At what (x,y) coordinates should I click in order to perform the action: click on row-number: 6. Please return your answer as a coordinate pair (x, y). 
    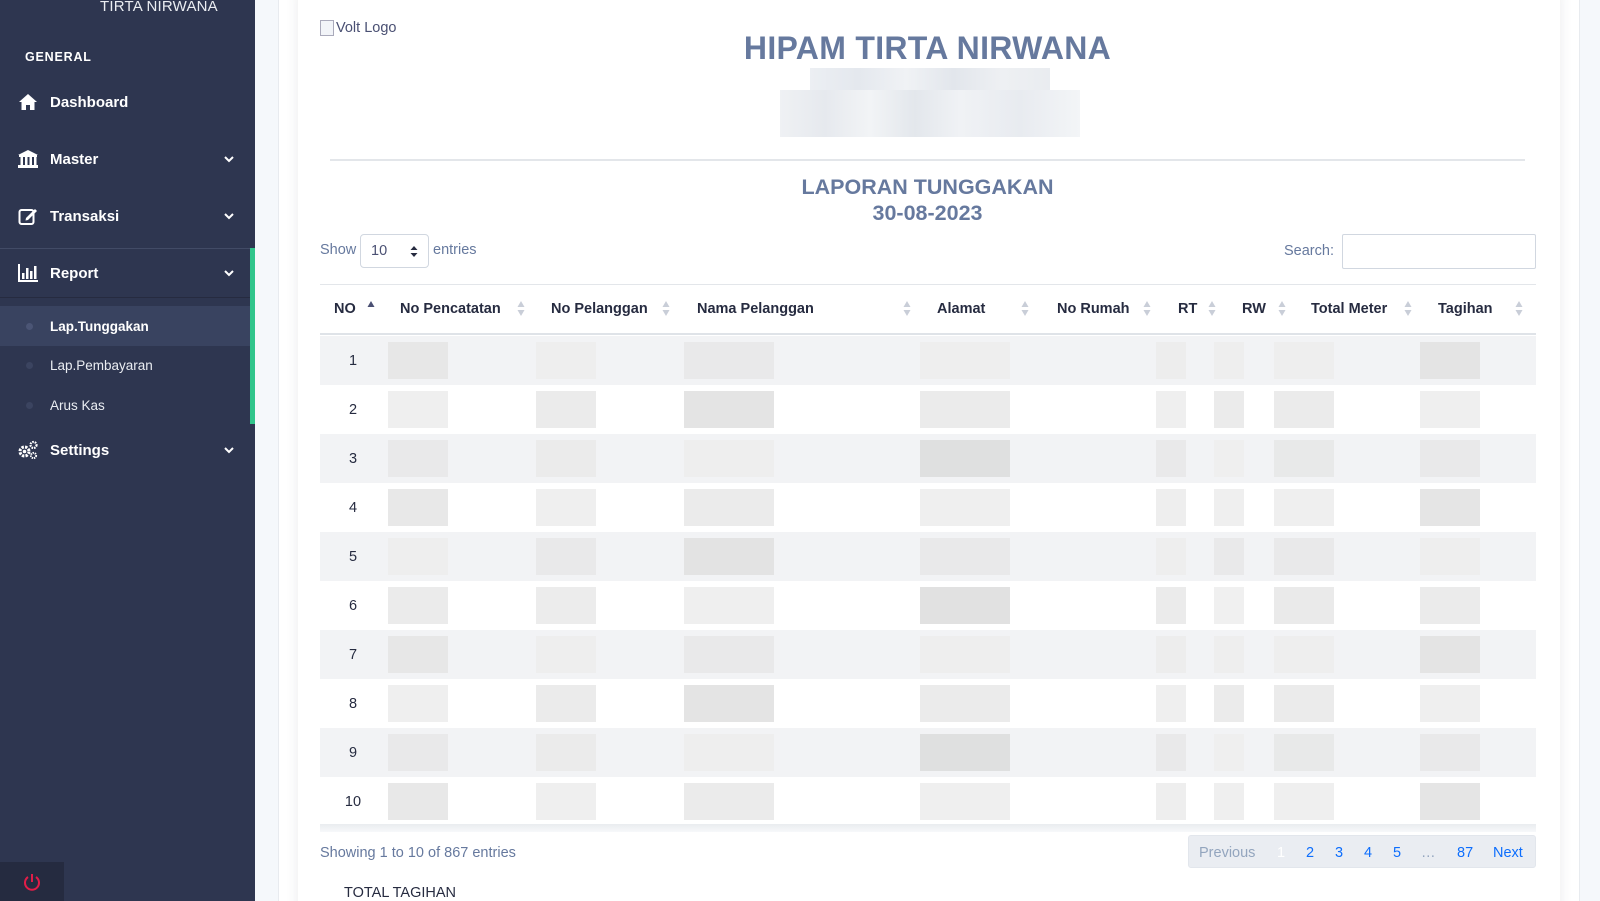
    Looking at the image, I should click on (353, 605).